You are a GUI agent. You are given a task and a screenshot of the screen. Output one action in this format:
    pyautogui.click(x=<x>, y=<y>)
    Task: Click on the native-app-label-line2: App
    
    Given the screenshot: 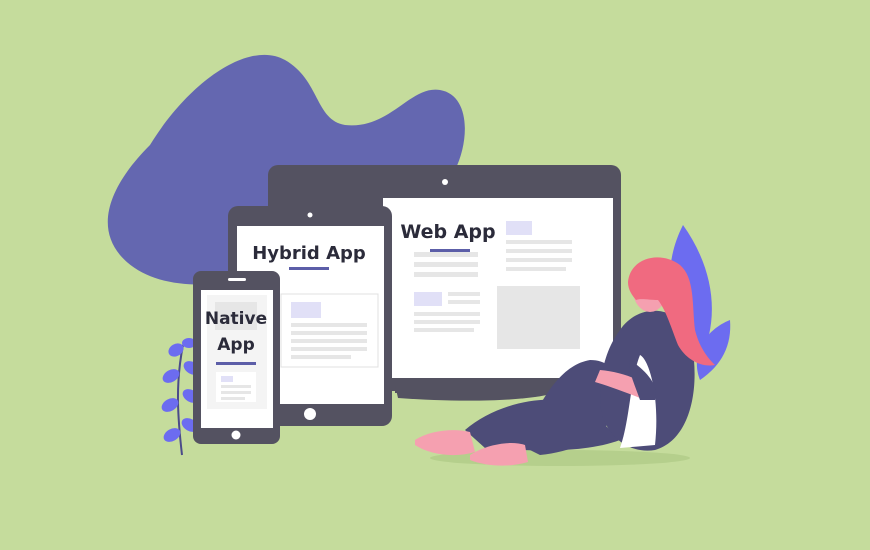 What is the action you would take?
    pyautogui.click(x=236, y=345)
    